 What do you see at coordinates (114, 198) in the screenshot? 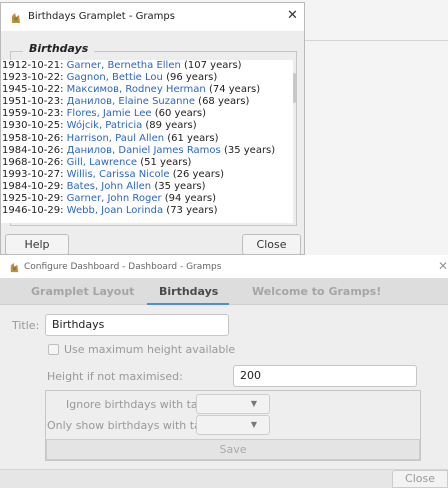
I see `person-link: Garner, John Roger` at bounding box center [114, 198].